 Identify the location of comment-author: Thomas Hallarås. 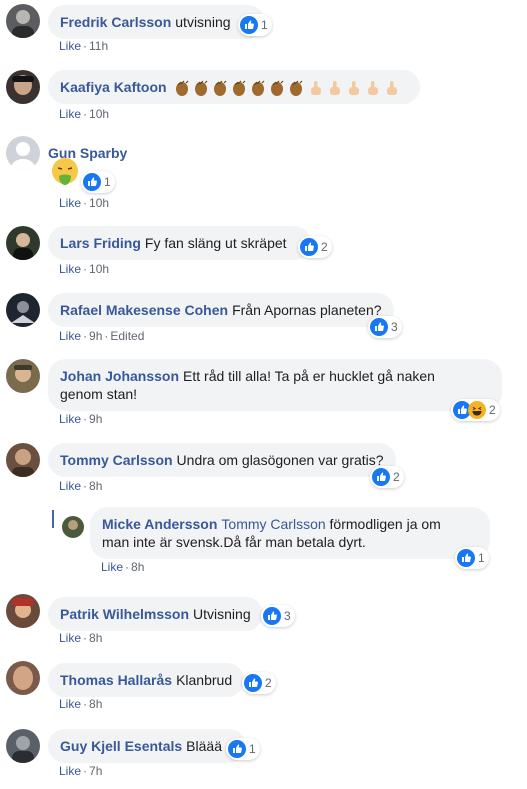
(116, 680).